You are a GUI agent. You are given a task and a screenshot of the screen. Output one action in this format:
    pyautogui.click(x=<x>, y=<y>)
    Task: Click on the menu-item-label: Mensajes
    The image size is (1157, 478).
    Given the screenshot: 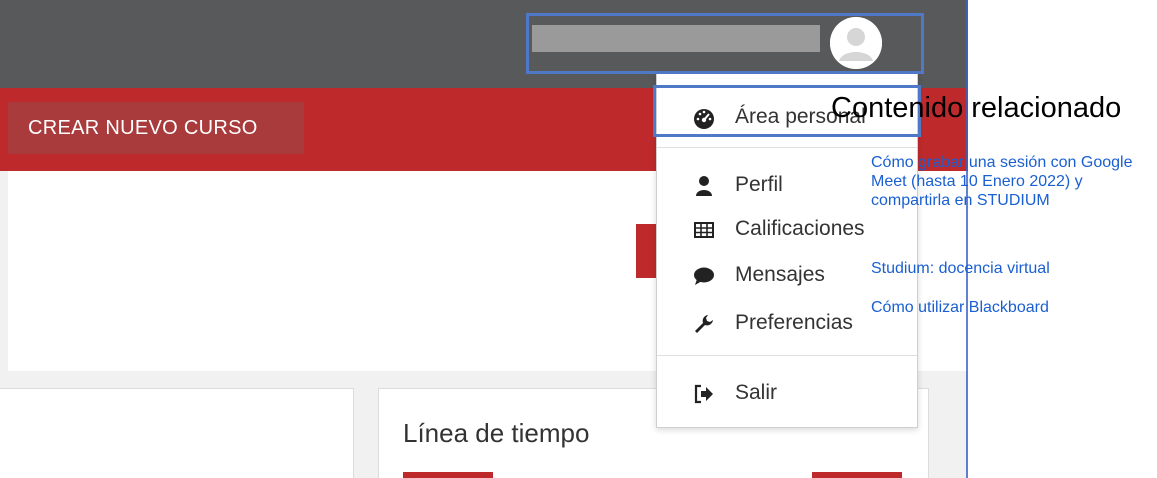 What is the action you would take?
    pyautogui.click(x=780, y=274)
    